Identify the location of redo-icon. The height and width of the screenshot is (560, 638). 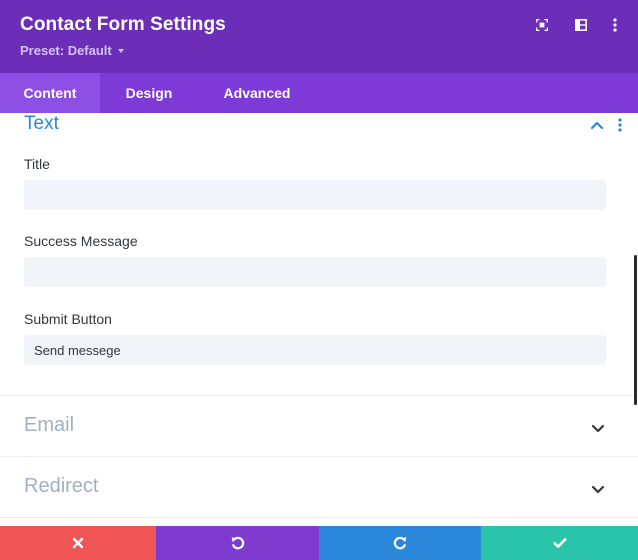
(400, 543).